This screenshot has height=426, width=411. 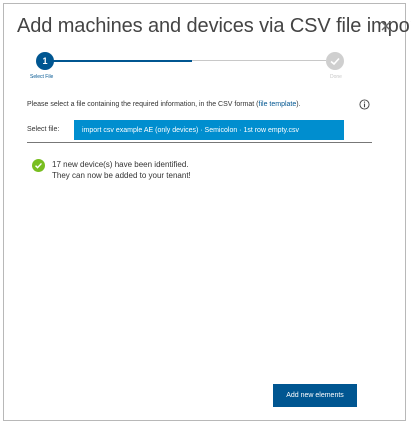 What do you see at coordinates (386, 26) in the screenshot?
I see `close-icon` at bounding box center [386, 26].